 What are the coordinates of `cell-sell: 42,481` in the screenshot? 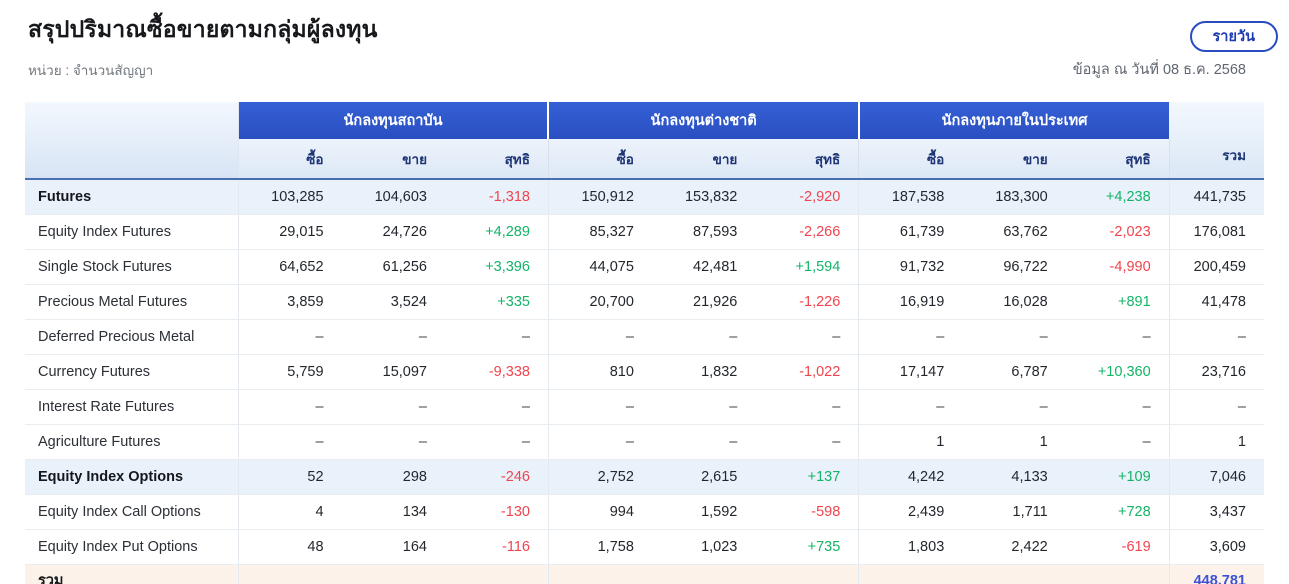 It's located at (703, 267).